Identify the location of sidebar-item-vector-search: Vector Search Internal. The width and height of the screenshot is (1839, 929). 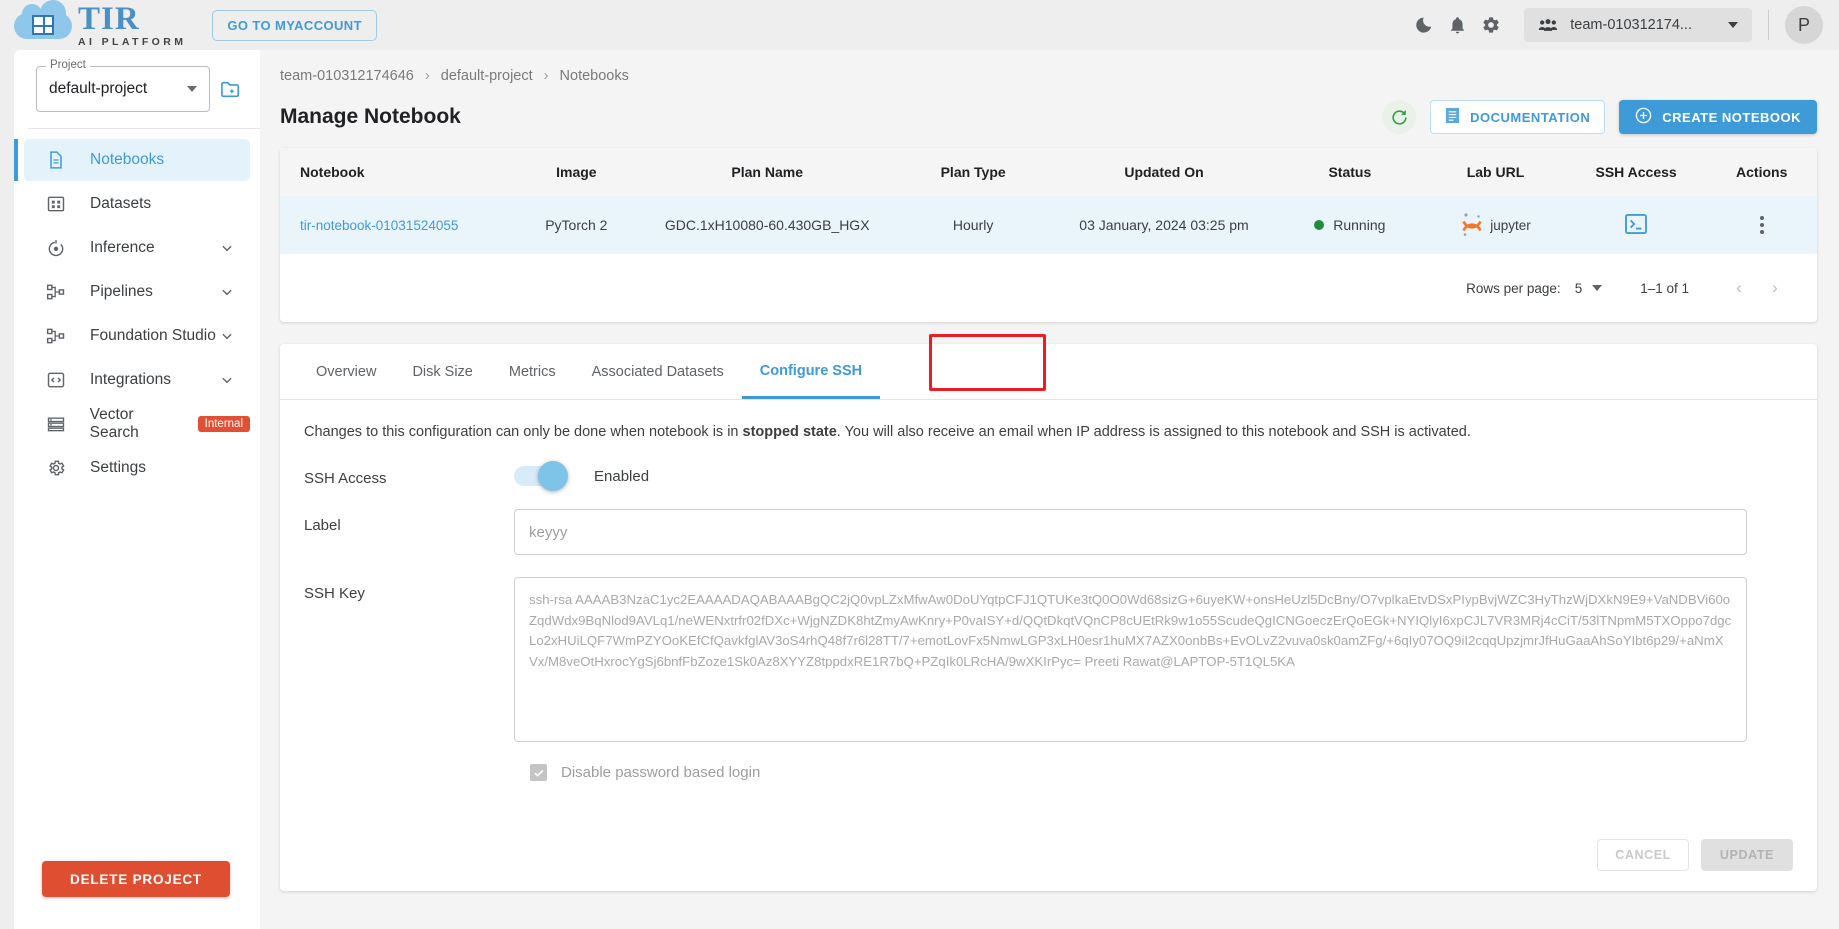
(137, 424).